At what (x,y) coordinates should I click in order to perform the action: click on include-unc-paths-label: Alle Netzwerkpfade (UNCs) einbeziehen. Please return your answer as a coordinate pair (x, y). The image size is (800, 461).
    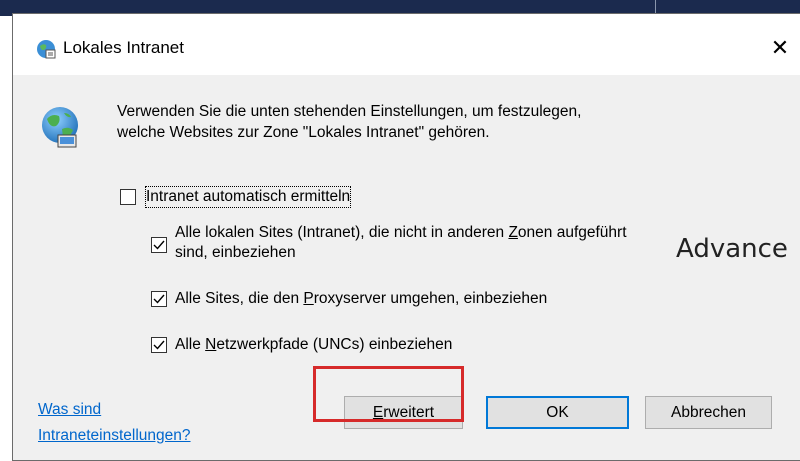
    Looking at the image, I should click on (313, 345).